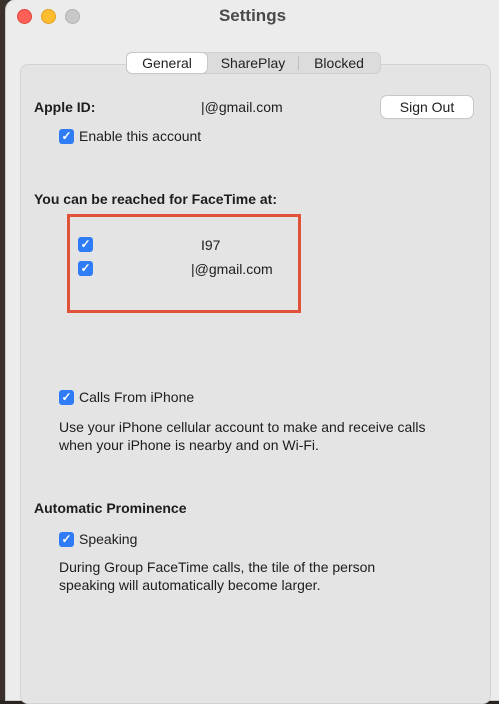  Describe the element at coordinates (108, 539) in the screenshot. I see `speaking-label: Speaking` at that location.